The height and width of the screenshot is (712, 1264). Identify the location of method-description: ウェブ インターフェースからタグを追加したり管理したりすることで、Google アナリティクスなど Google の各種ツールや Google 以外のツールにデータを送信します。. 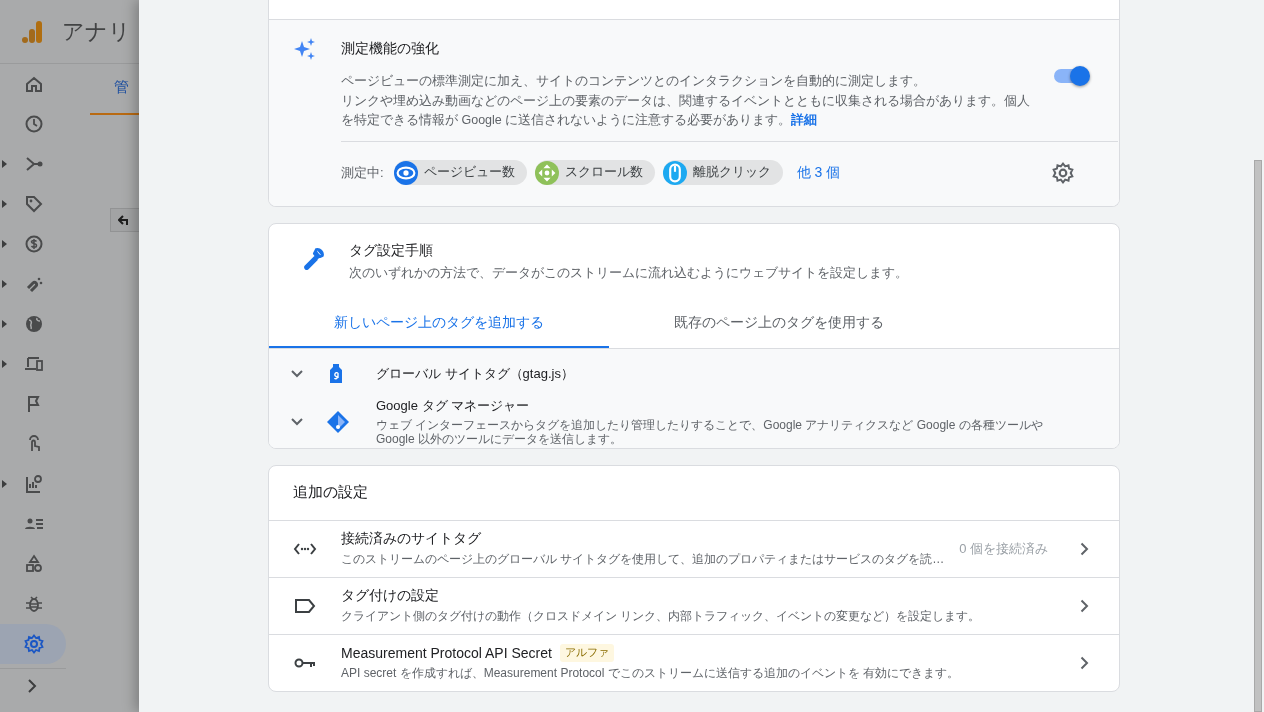
(710, 432).